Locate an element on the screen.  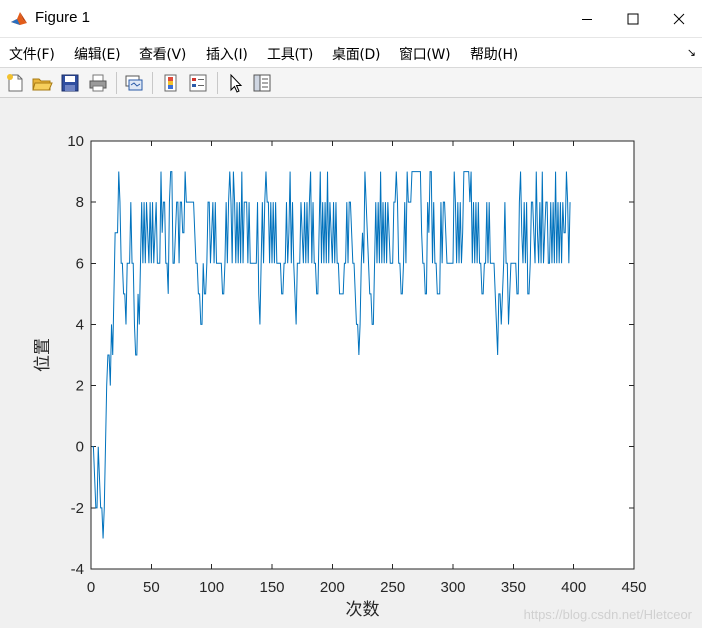
y-tick-label: 0 is located at coordinates (80, 447).